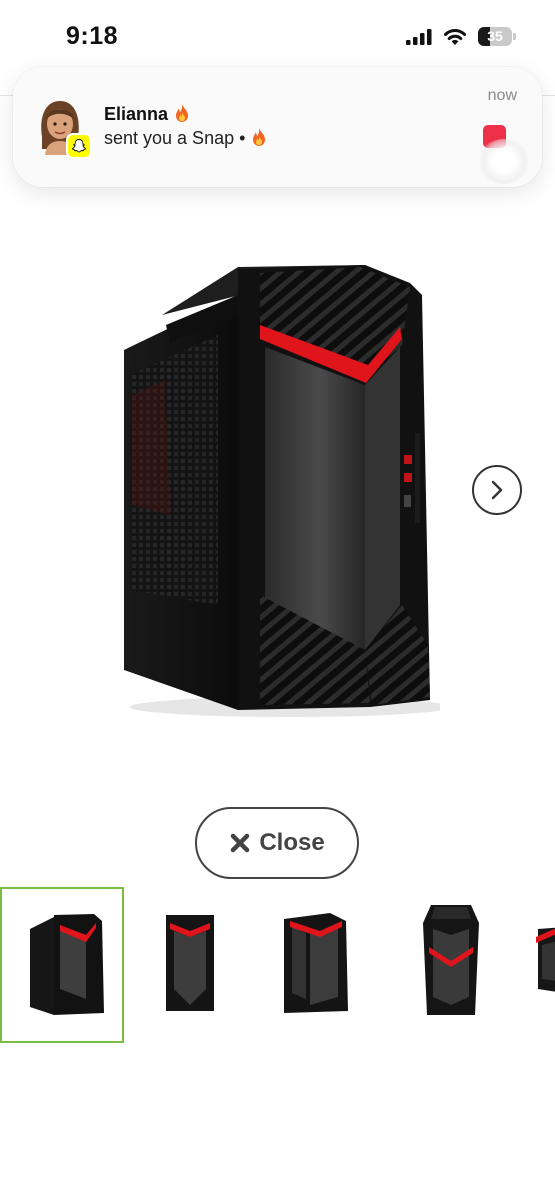  I want to click on status-time: 9:18, so click(92, 36).